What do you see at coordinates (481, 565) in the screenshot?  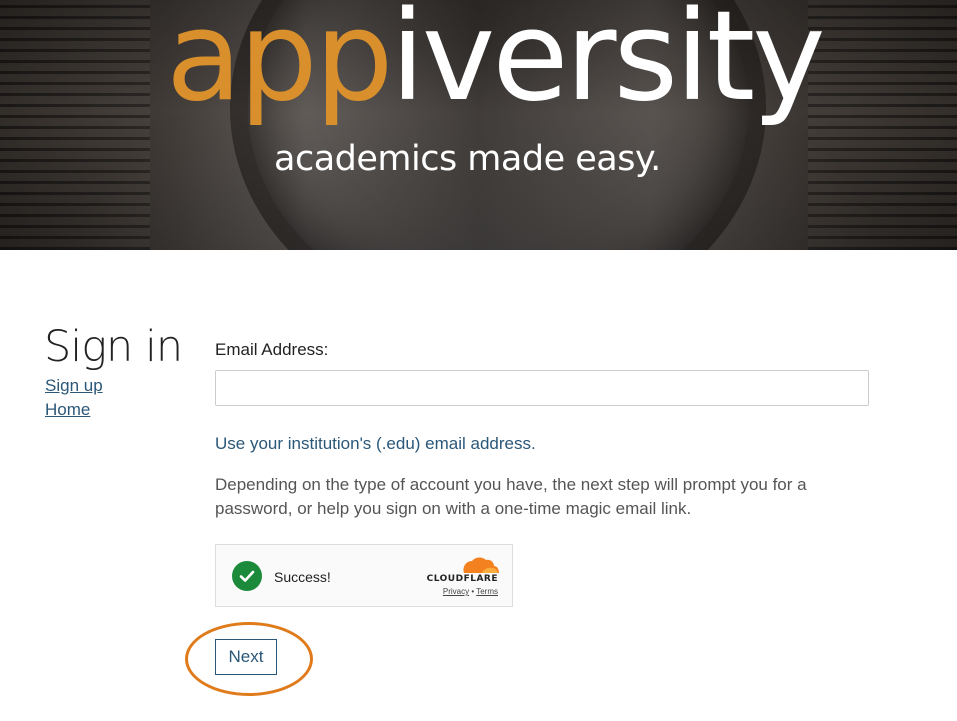 I see `cloudflare-cloud-icon` at bounding box center [481, 565].